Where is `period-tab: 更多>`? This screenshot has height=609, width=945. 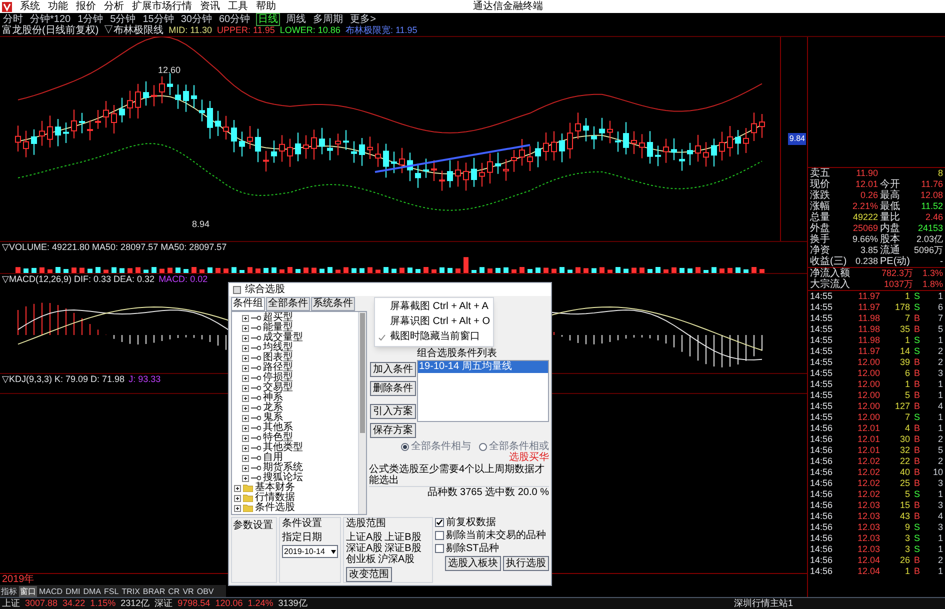
period-tab: 更多> is located at coordinates (363, 19).